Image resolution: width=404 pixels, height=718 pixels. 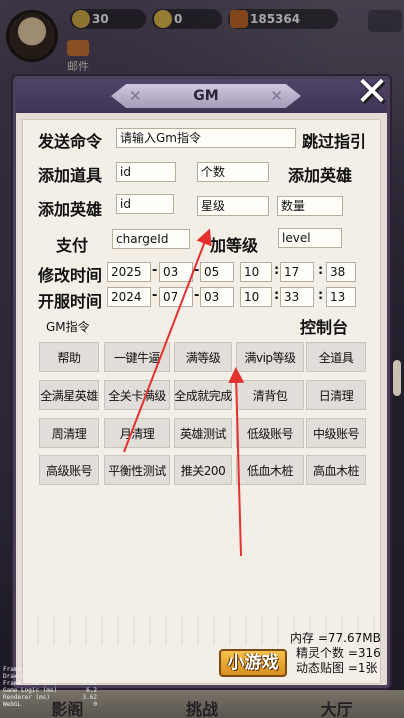 What do you see at coordinates (19, 676) in the screenshot?
I see `debug-stat-row: Draw Call` at bounding box center [19, 676].